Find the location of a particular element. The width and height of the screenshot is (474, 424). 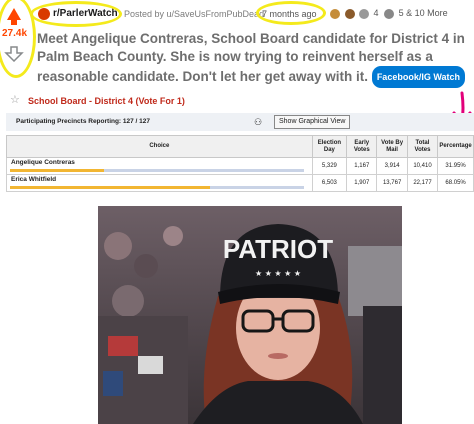

awards-row: 4 5 & 10 More is located at coordinates (389, 13).